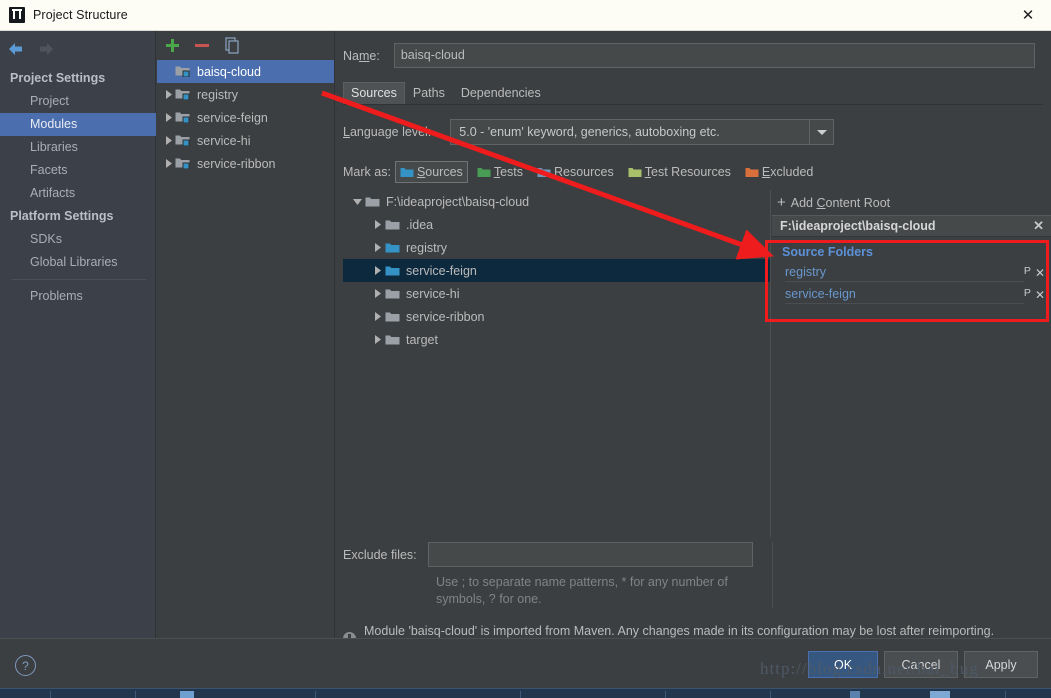  I want to click on add-content-root-label: Add Content Root, so click(840, 202).